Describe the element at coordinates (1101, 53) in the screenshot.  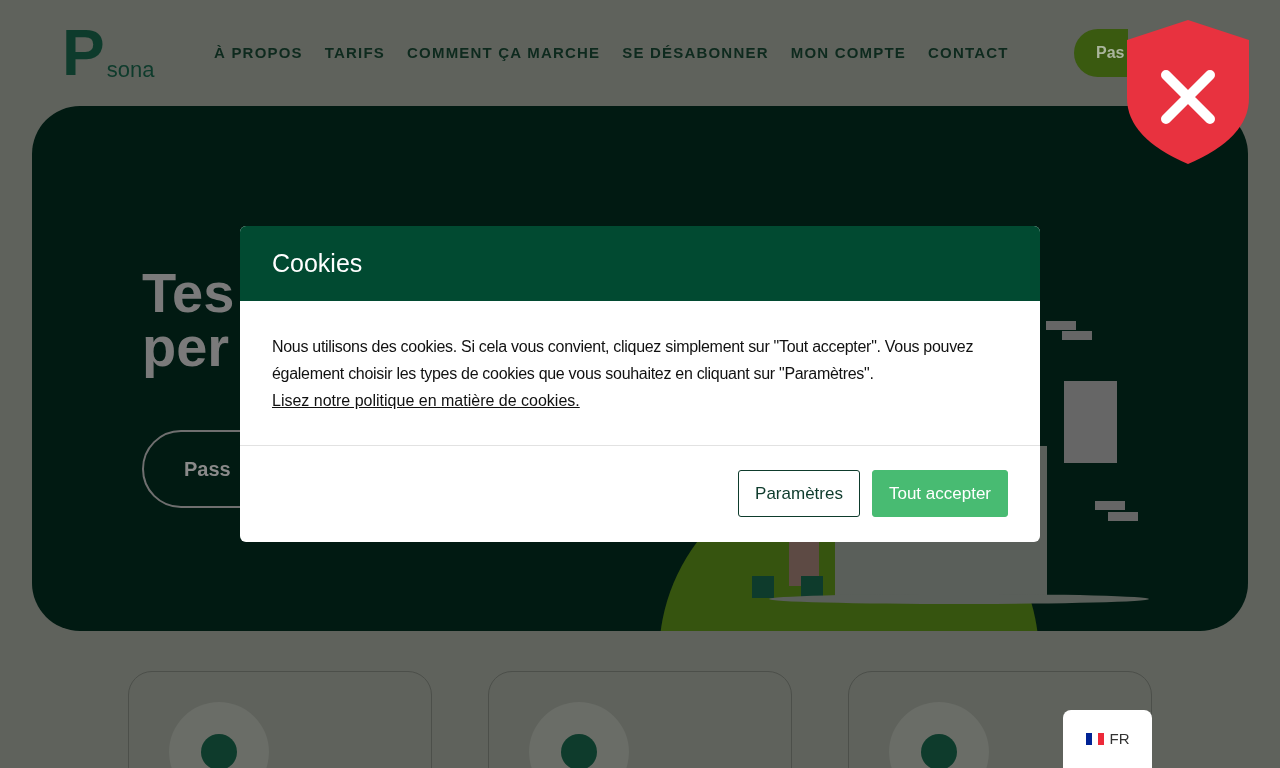
I see `cta-button: Pas` at that location.